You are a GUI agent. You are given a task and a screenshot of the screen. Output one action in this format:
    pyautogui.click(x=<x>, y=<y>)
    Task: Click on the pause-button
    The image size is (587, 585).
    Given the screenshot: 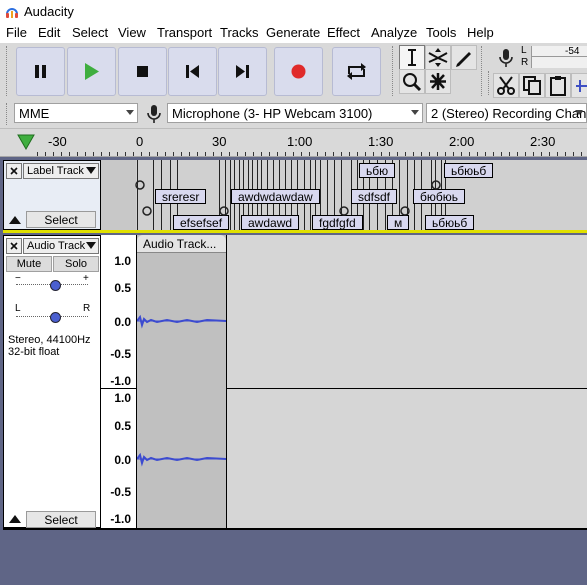 What is the action you would take?
    pyautogui.click(x=40, y=71)
    